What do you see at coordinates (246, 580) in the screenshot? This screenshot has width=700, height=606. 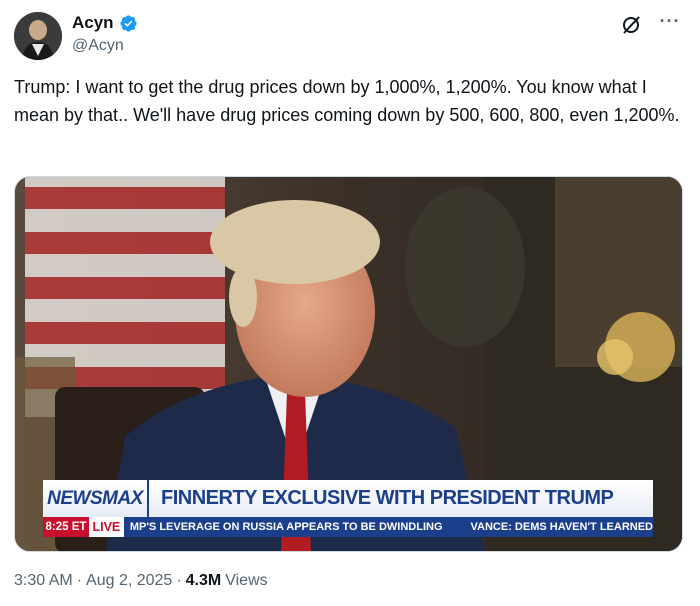 I see `views-label: Views` at bounding box center [246, 580].